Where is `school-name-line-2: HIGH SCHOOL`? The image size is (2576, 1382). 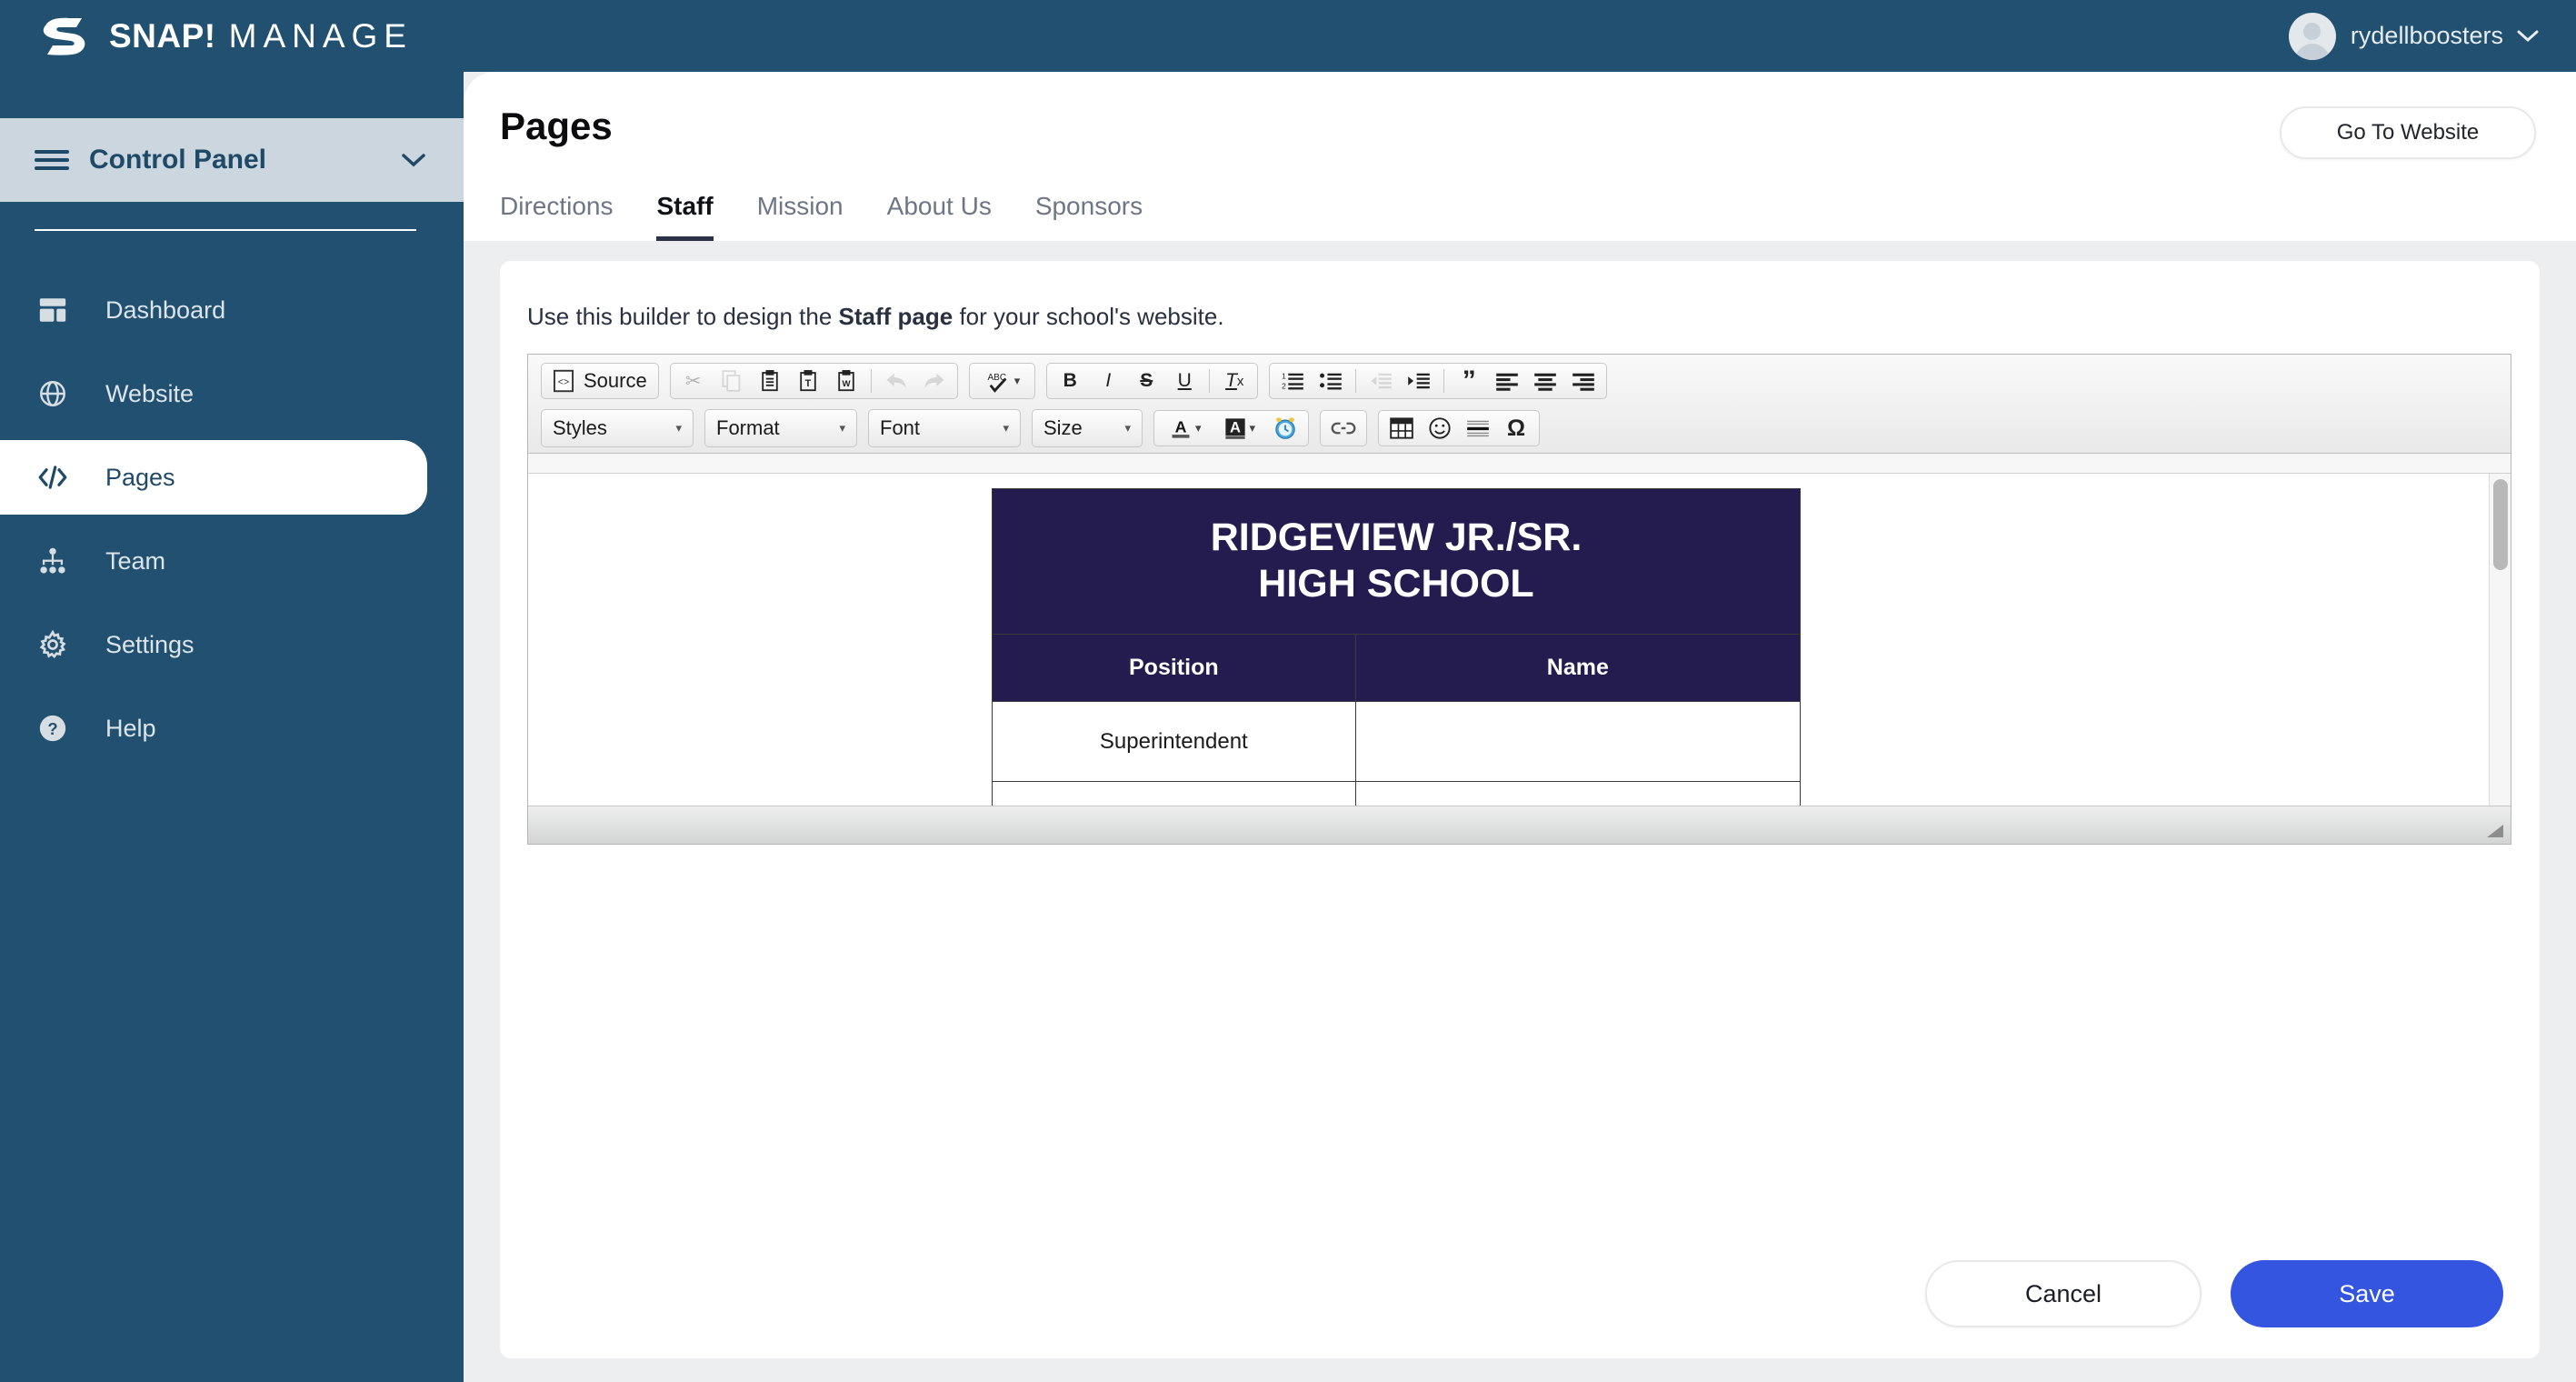 school-name-line-2: HIGH SCHOOL is located at coordinates (1396, 583).